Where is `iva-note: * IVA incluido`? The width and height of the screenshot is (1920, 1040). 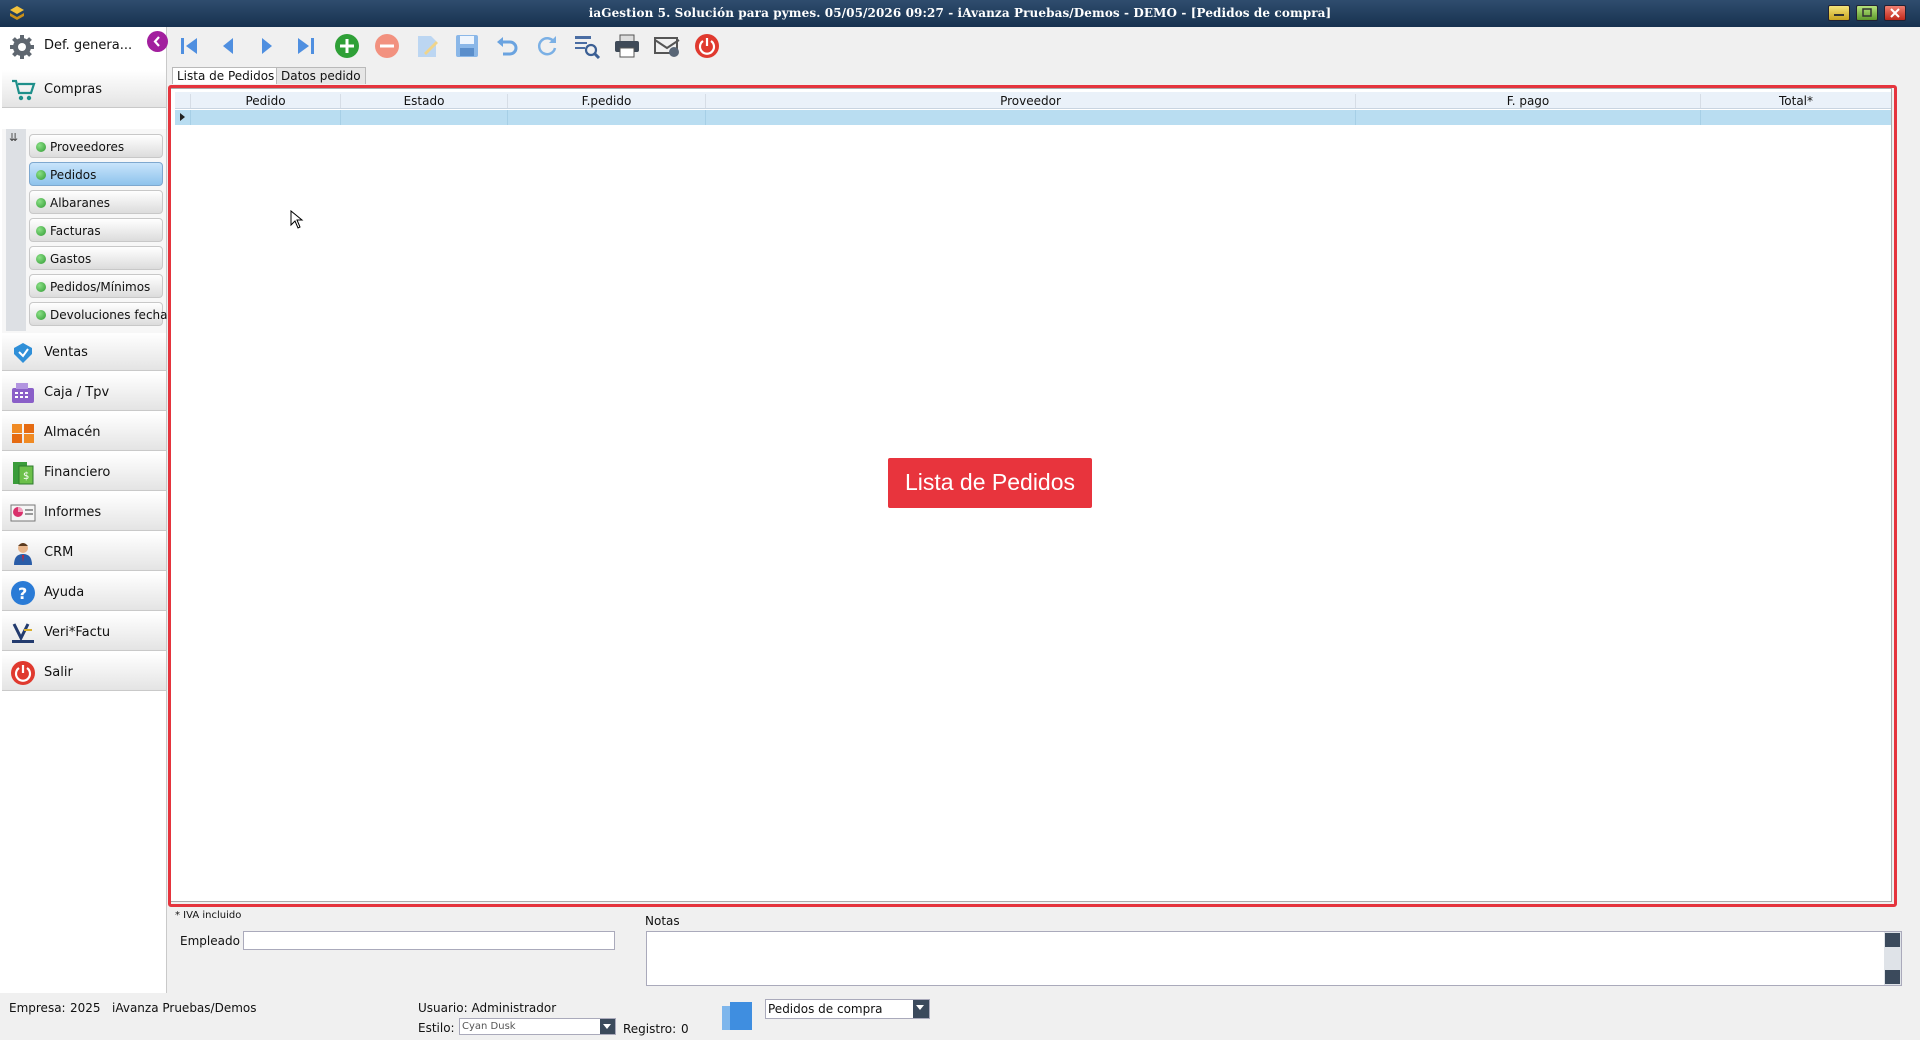
iva-note: * IVA incluido is located at coordinates (208, 915).